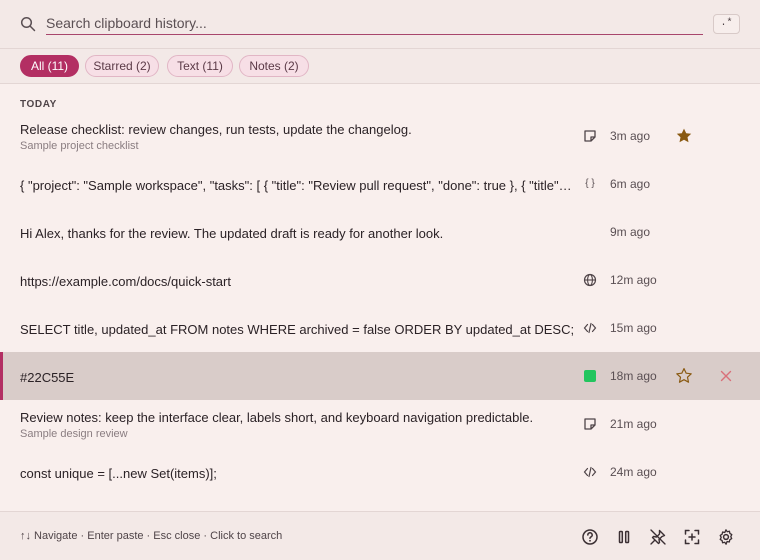 The height and width of the screenshot is (560, 760). I want to click on section-label-today: TODAY, so click(38, 104).